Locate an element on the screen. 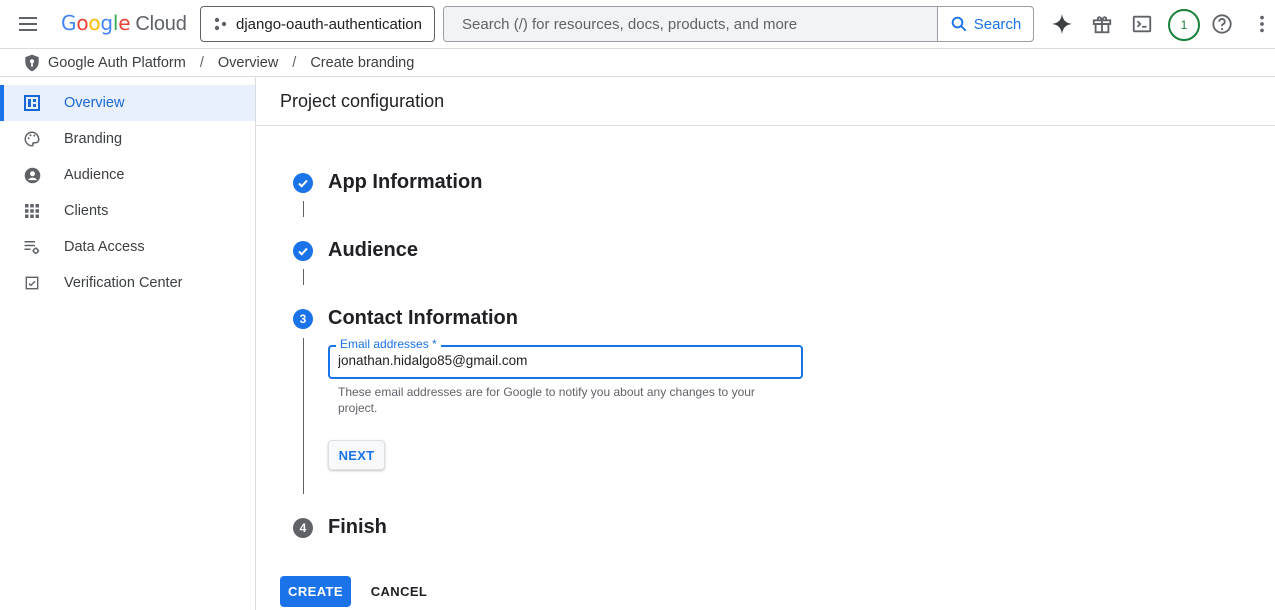 The width and height of the screenshot is (1275, 610). email-field-label: Email addresses * is located at coordinates (388, 344).